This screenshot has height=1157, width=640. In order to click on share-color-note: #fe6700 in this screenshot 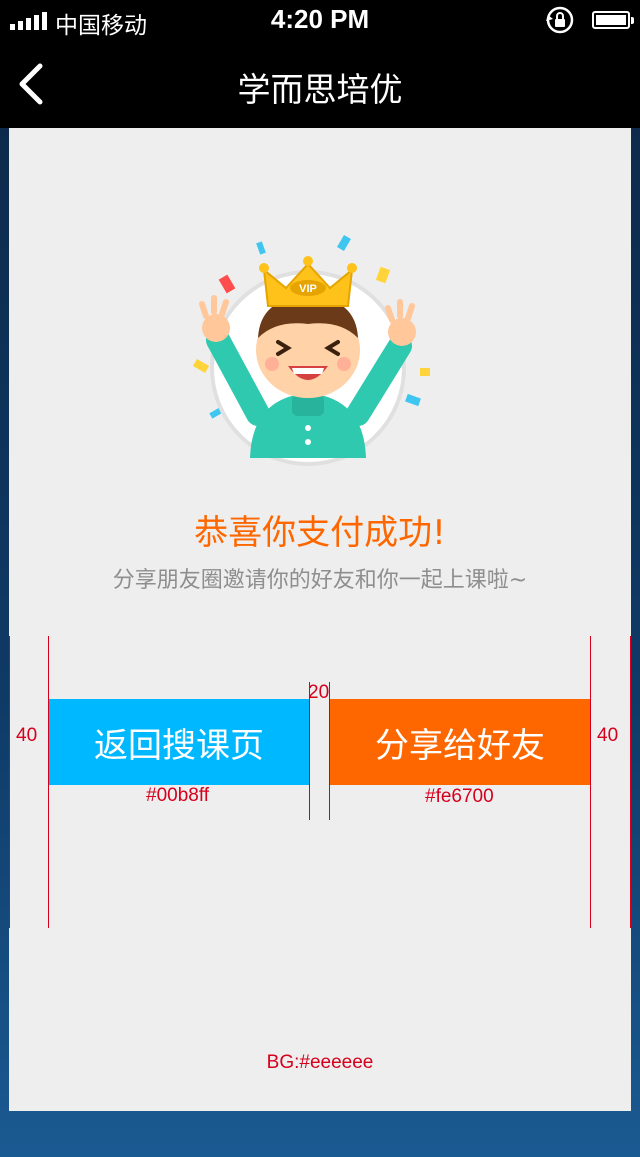, I will do `click(459, 796)`.